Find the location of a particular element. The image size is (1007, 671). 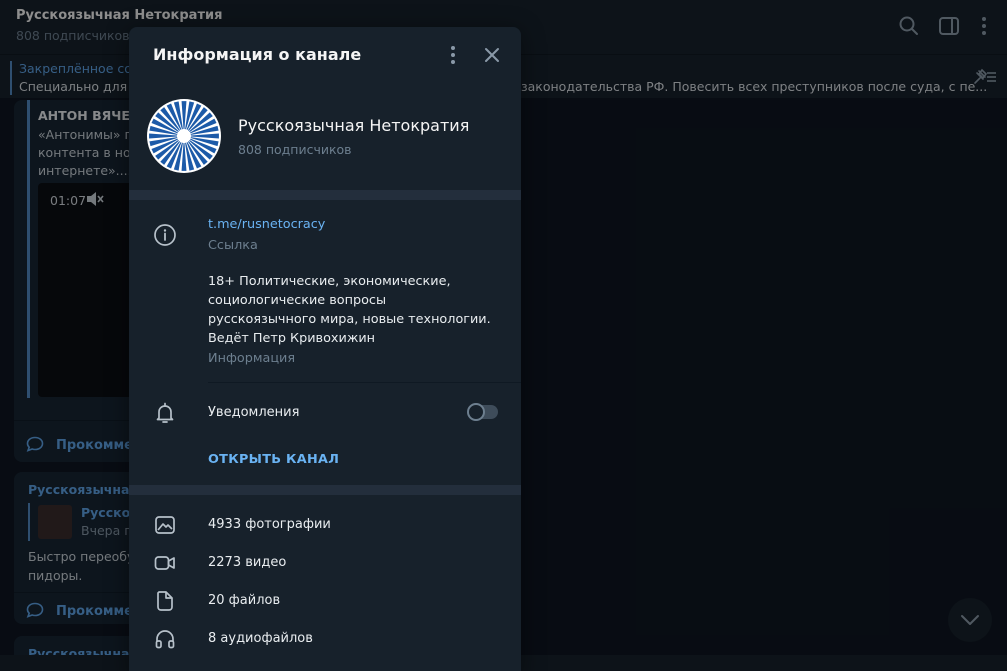

channel-name: Русскоязычная Нетократия is located at coordinates (354, 125).